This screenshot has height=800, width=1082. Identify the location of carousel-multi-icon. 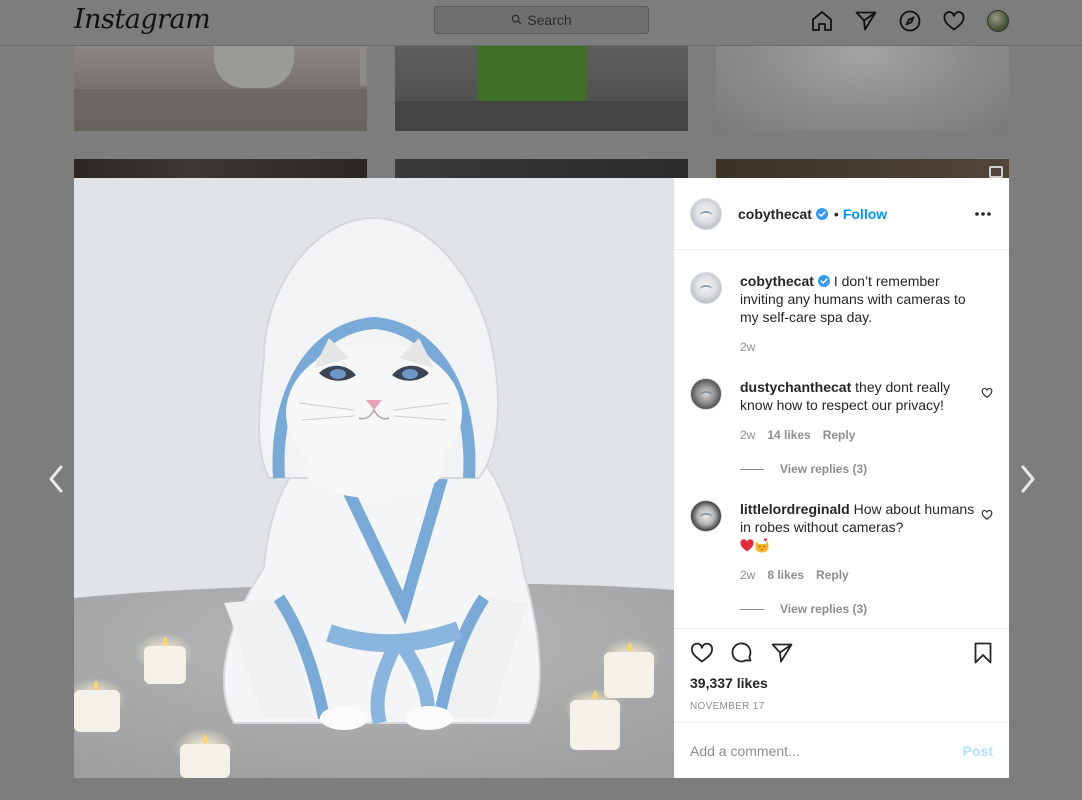
(996, 172).